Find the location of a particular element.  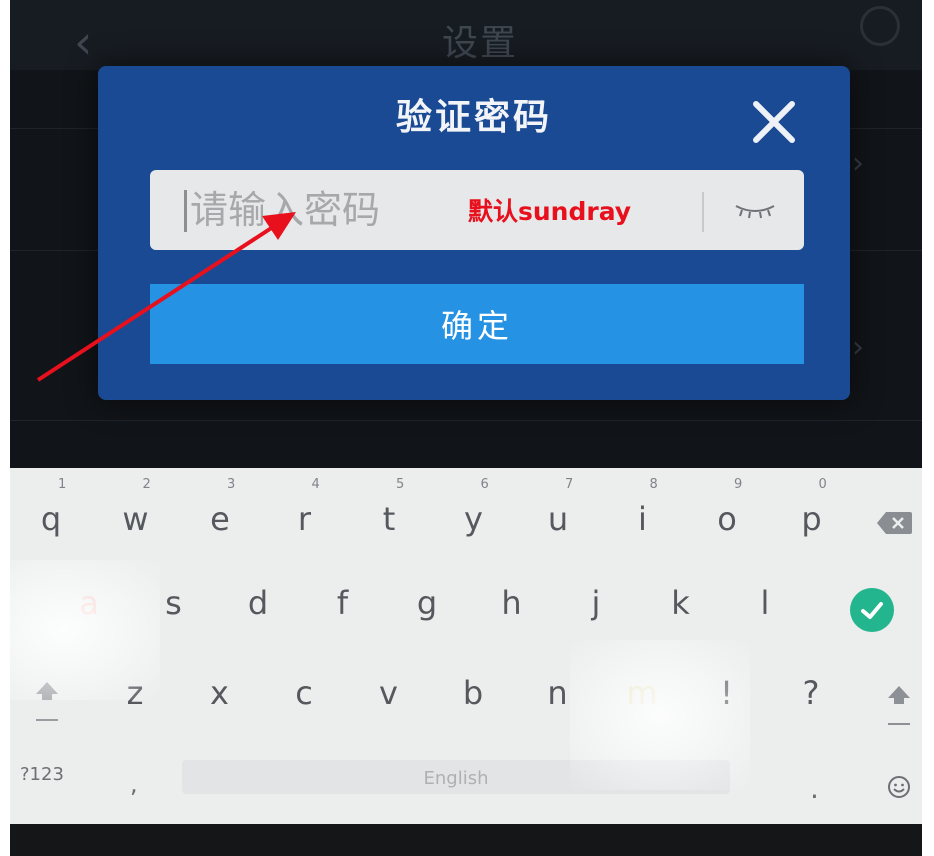

key-f: f is located at coordinates (343, 603).